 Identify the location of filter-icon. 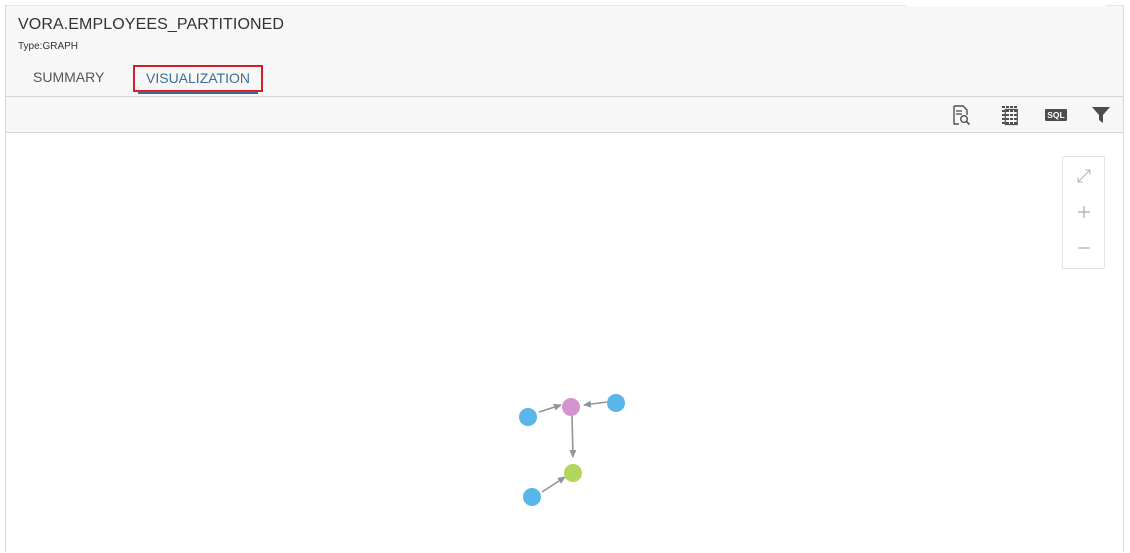
(1101, 115).